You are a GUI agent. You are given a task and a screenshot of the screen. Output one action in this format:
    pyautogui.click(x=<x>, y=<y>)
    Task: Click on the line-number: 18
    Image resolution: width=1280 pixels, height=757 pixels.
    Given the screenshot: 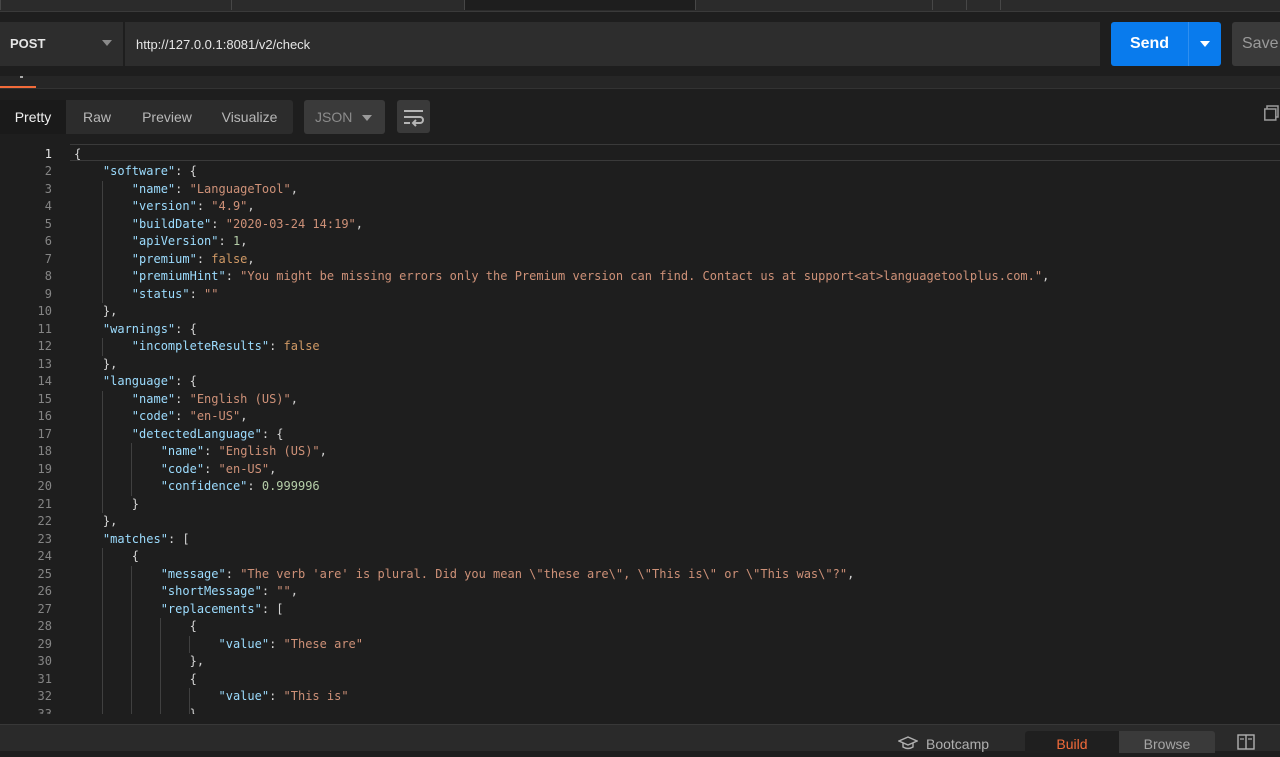 What is the action you would take?
    pyautogui.click(x=44, y=451)
    